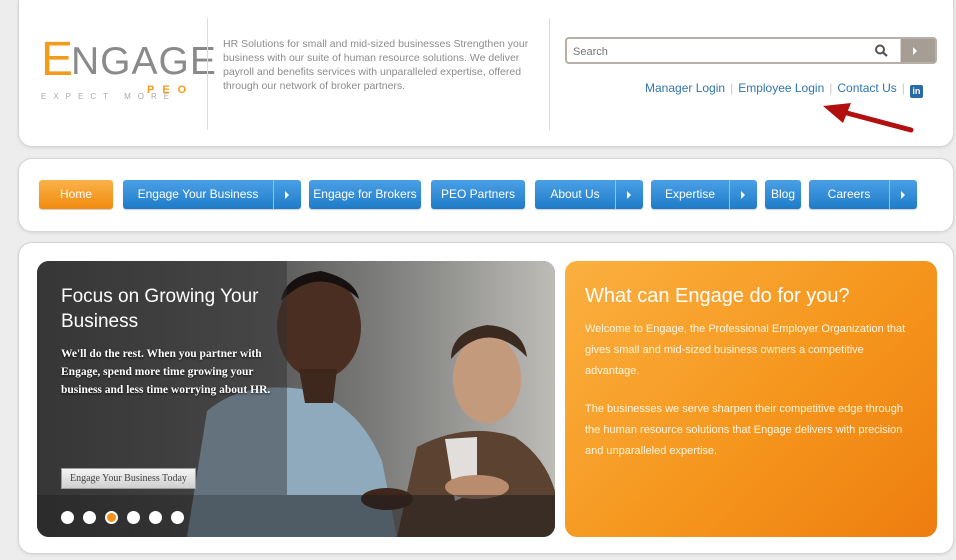 The height and width of the screenshot is (560, 956). What do you see at coordinates (915, 51) in the screenshot?
I see `arrow-right-icon` at bounding box center [915, 51].